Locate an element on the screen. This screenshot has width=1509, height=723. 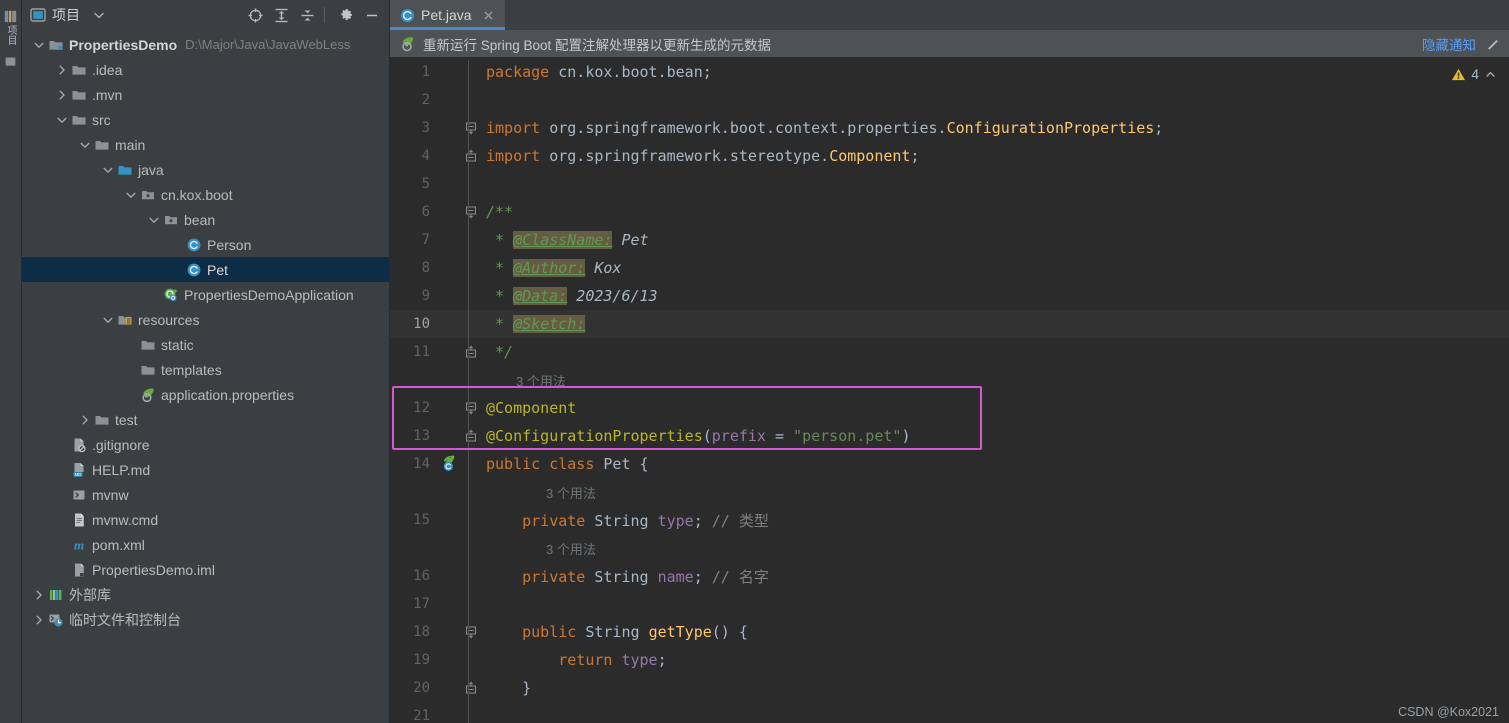
line-number: 19 is located at coordinates (421, 660).